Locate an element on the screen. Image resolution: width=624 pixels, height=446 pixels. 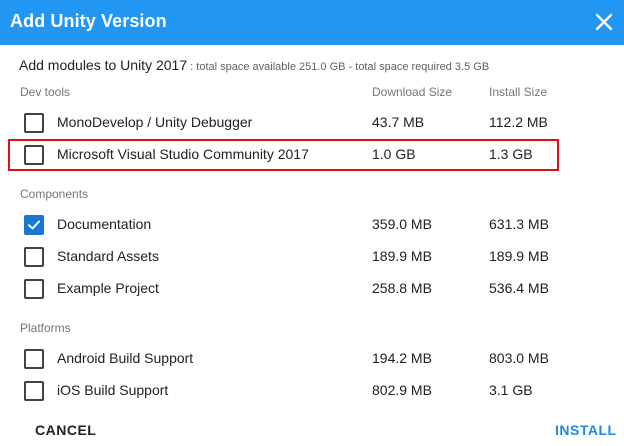
section-label-dev-tools: Dev tools is located at coordinates (45, 92).